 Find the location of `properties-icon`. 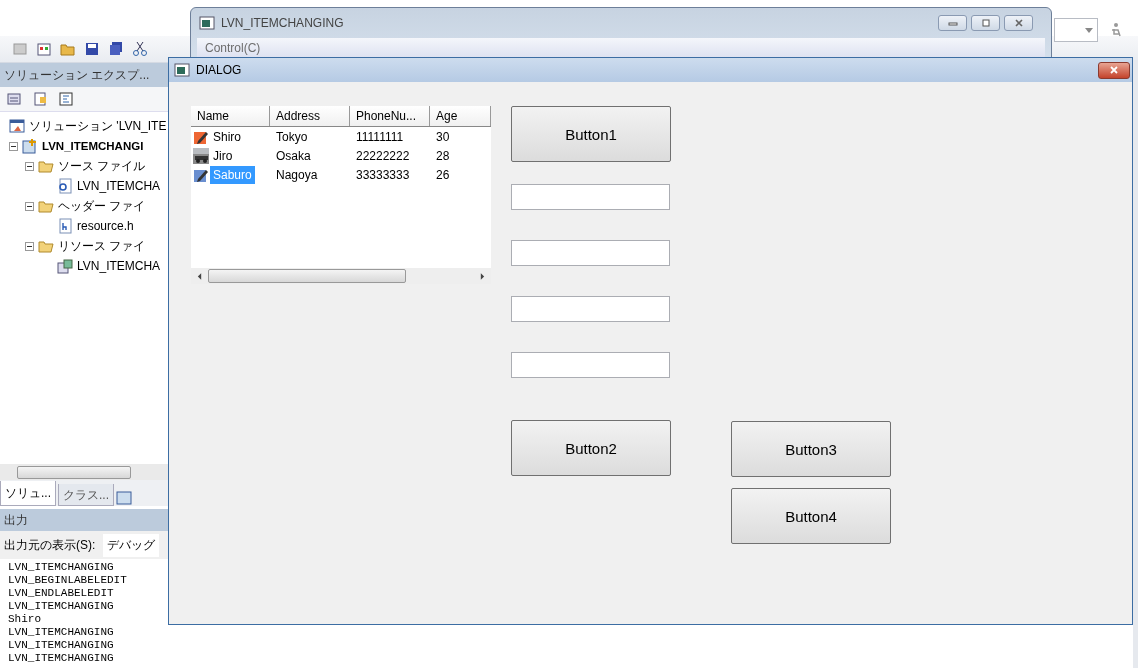

properties-icon is located at coordinates (14, 99).